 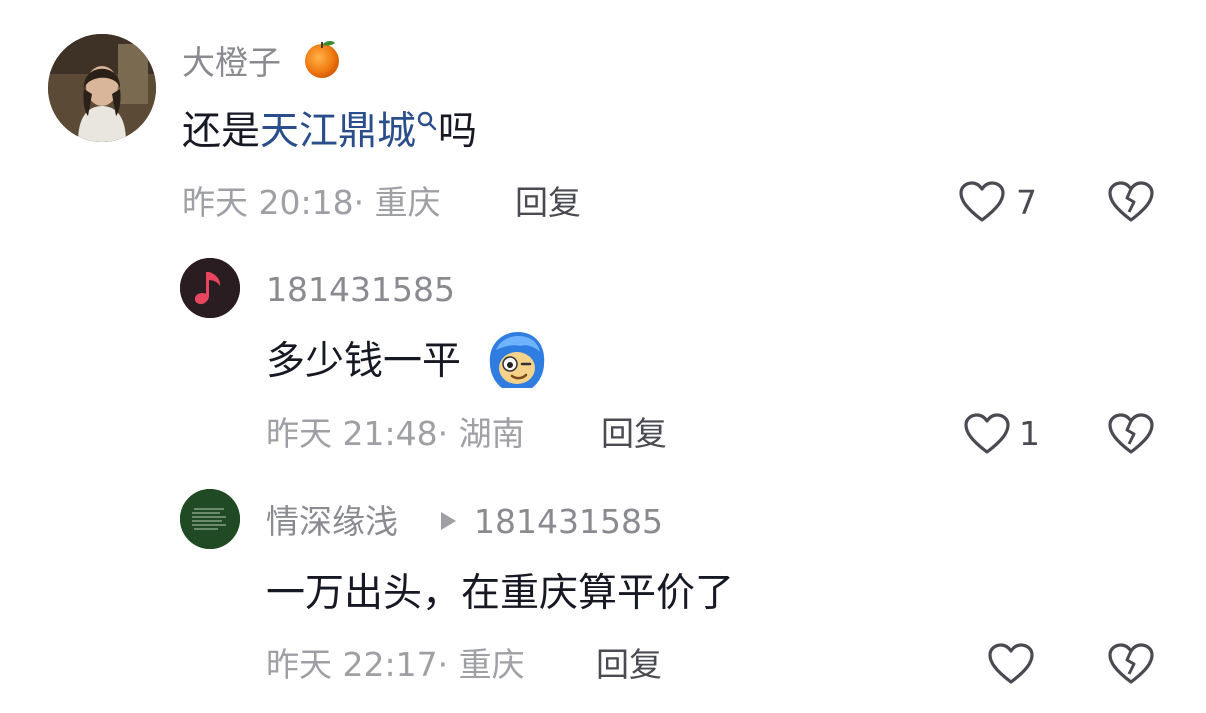 What do you see at coordinates (1026, 202) in the screenshot?
I see `like-count: 7` at bounding box center [1026, 202].